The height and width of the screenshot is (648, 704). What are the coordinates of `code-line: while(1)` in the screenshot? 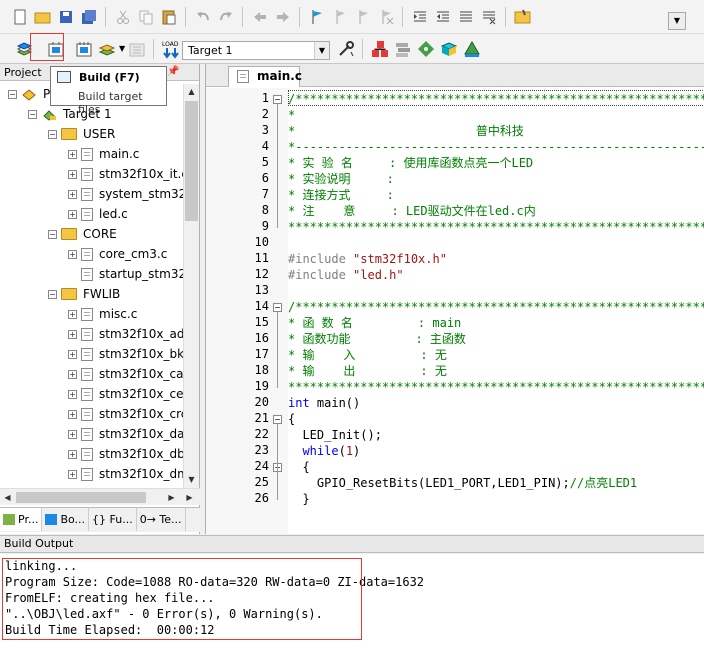 It's located at (331, 451).